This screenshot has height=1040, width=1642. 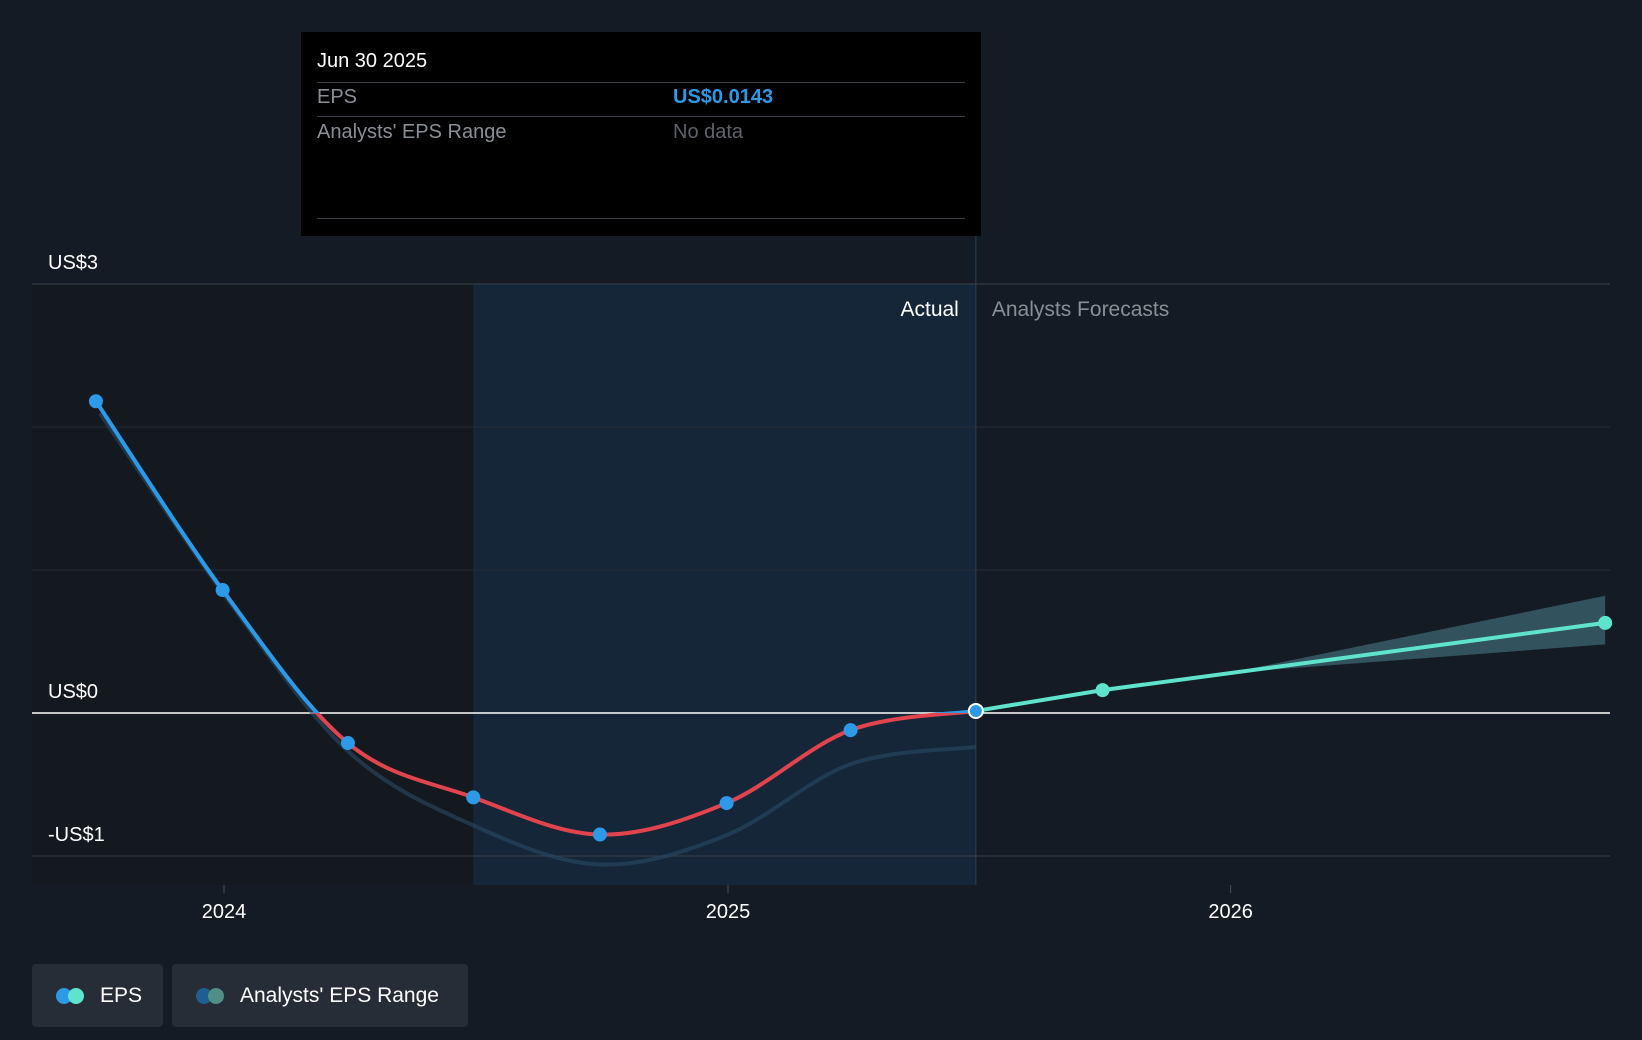 I want to click on tooltip-eps-value: US$0.0143, so click(x=723, y=97).